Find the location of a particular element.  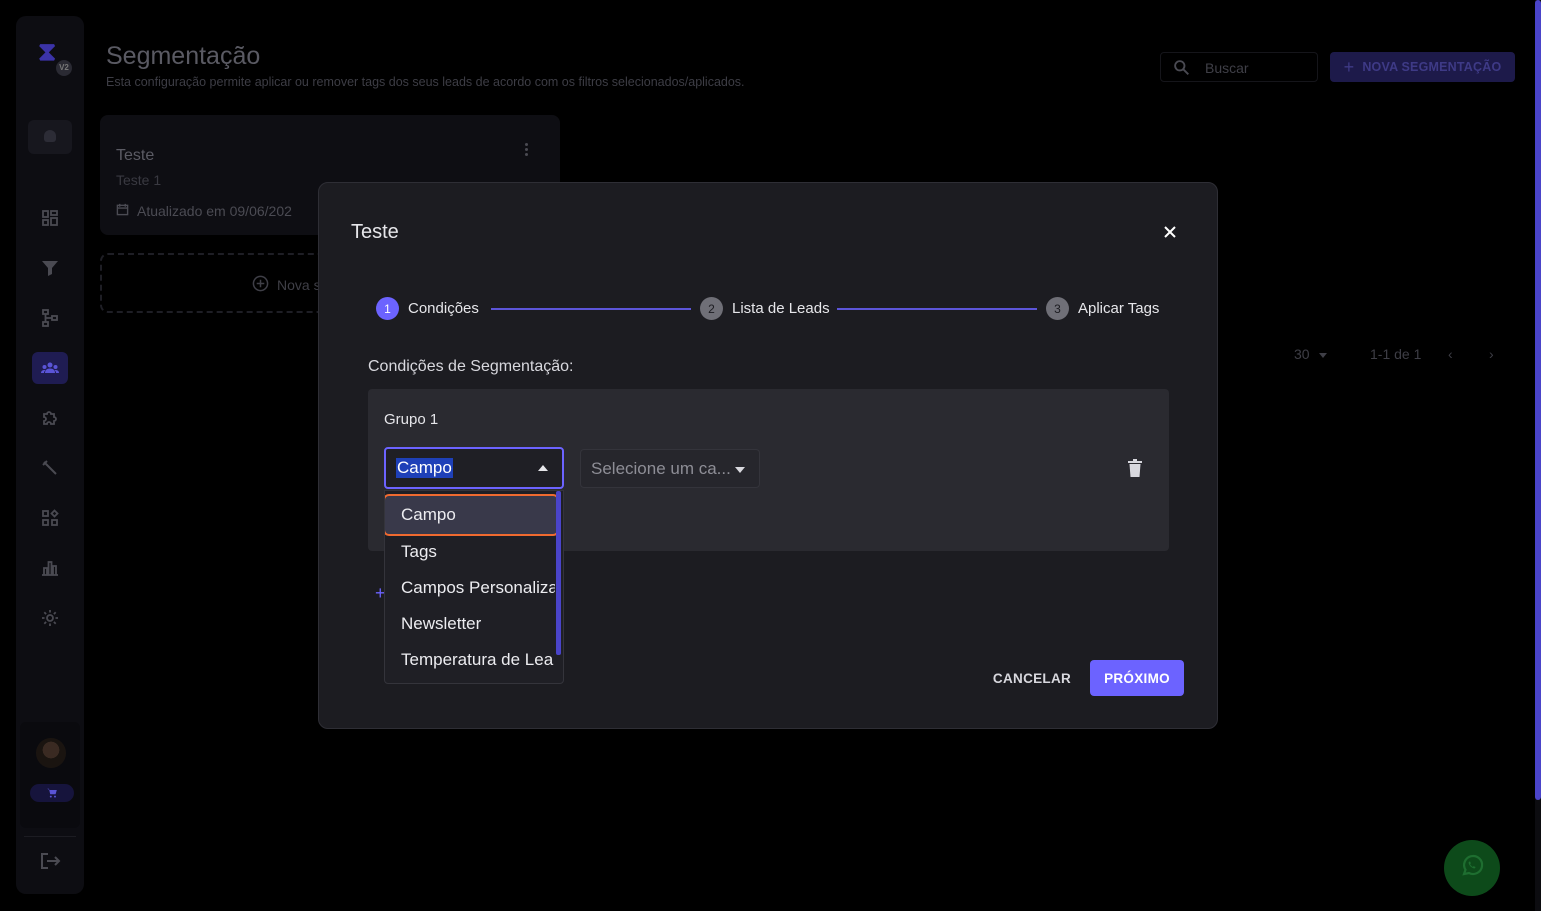

card-updated-text: Atualizado em 09/06/202 is located at coordinates (214, 211).